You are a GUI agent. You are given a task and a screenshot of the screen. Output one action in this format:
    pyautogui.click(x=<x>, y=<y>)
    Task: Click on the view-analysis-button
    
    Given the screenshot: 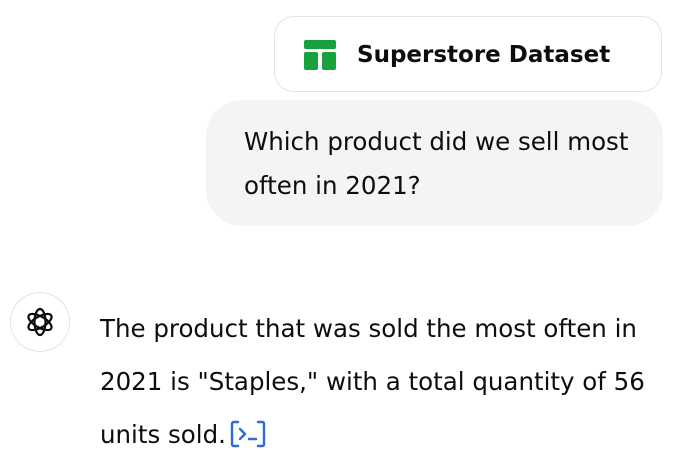 What is the action you would take?
    pyautogui.click(x=248, y=439)
    